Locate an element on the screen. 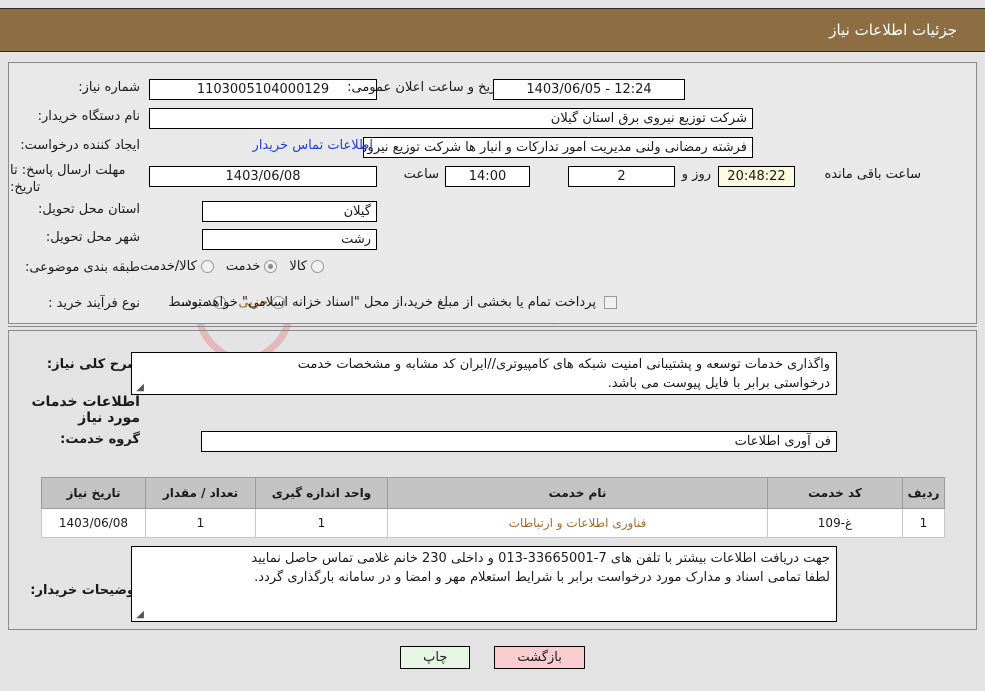  request-creator-label: ایجاد کننده درخواست: is located at coordinates (80, 145).